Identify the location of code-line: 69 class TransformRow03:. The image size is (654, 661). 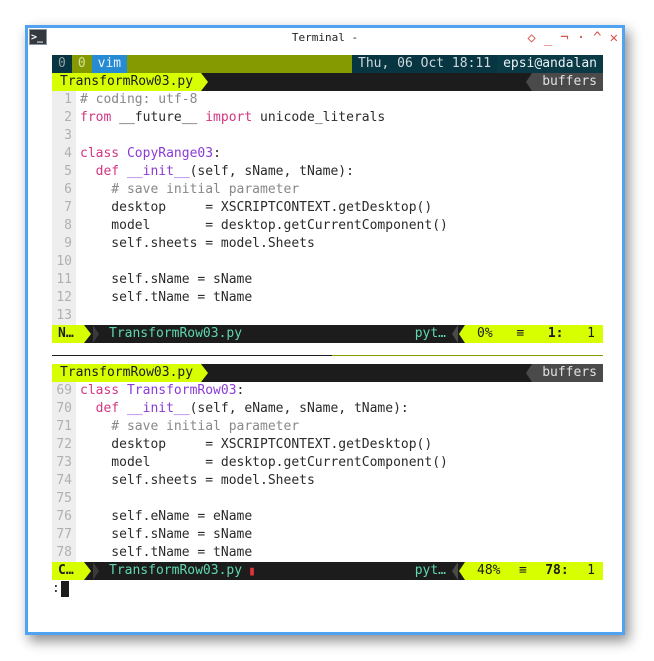
(327, 391).